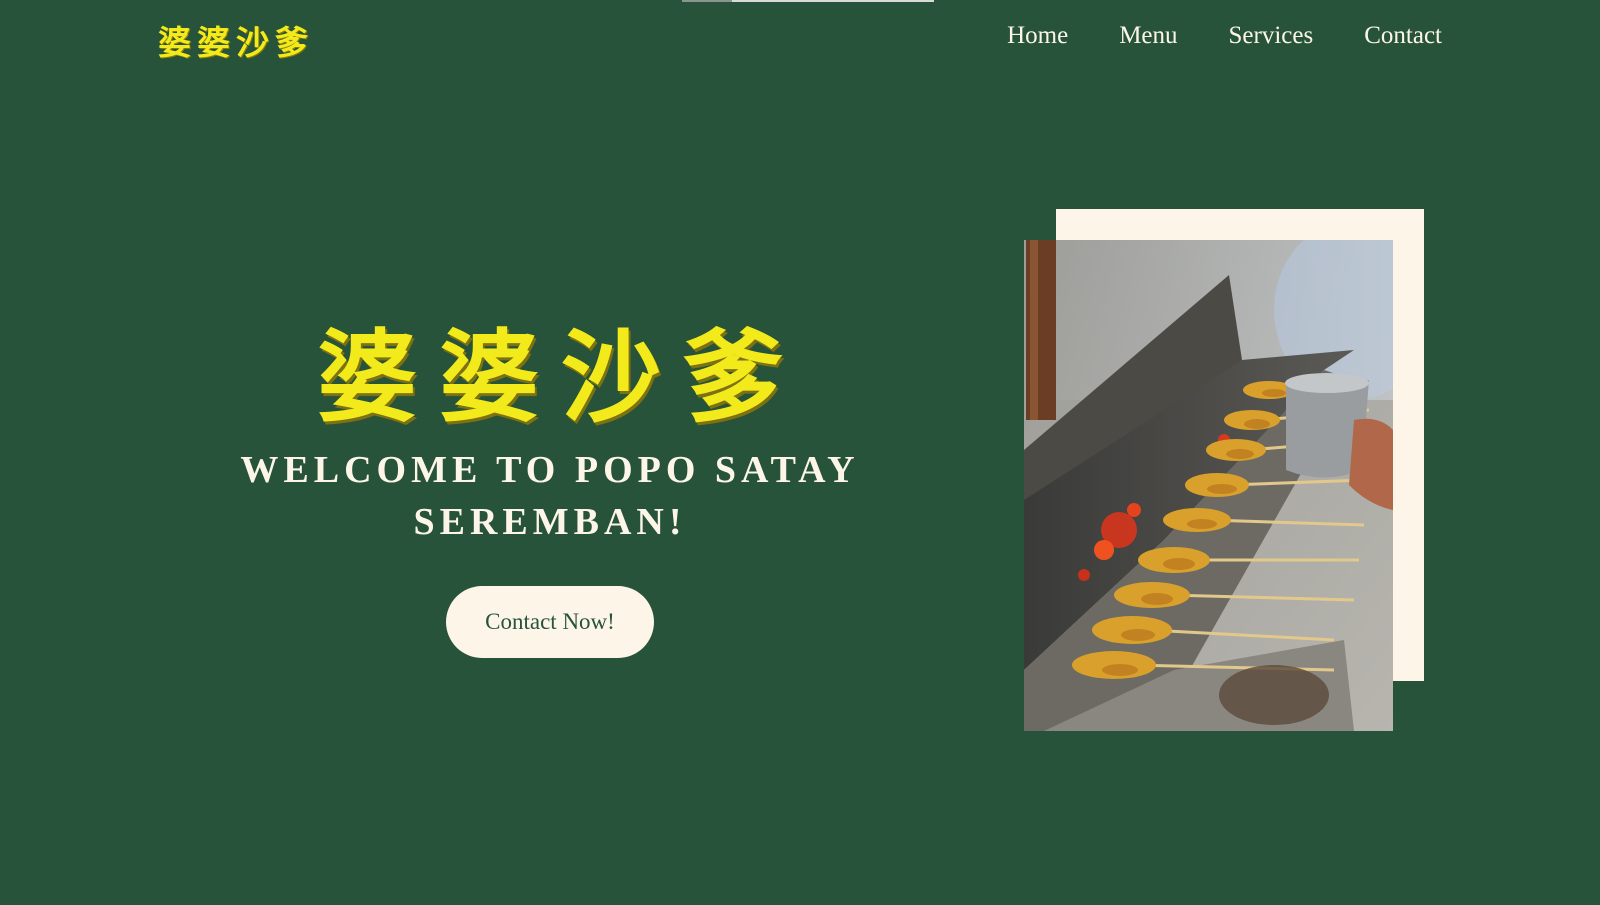 The width and height of the screenshot is (1600, 905). Describe the element at coordinates (1037, 36) in the screenshot. I see `nav-home-link: Home` at that location.